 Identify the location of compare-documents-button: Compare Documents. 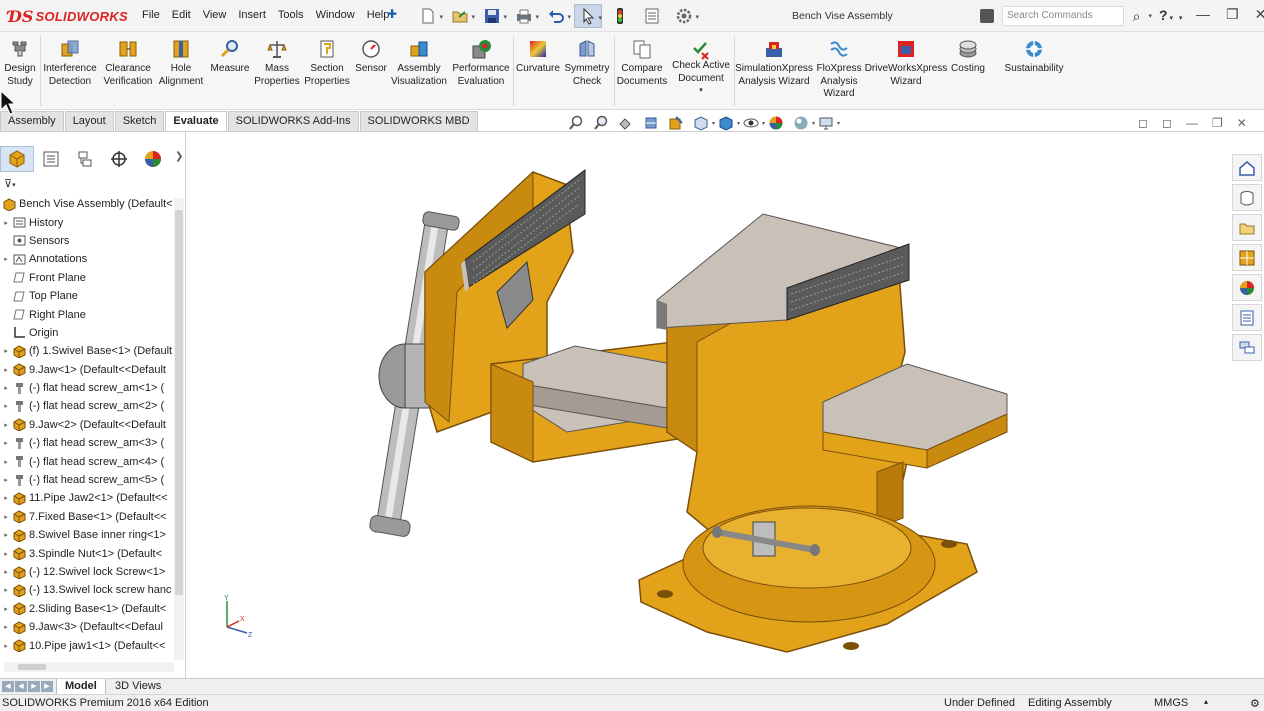
(642, 63).